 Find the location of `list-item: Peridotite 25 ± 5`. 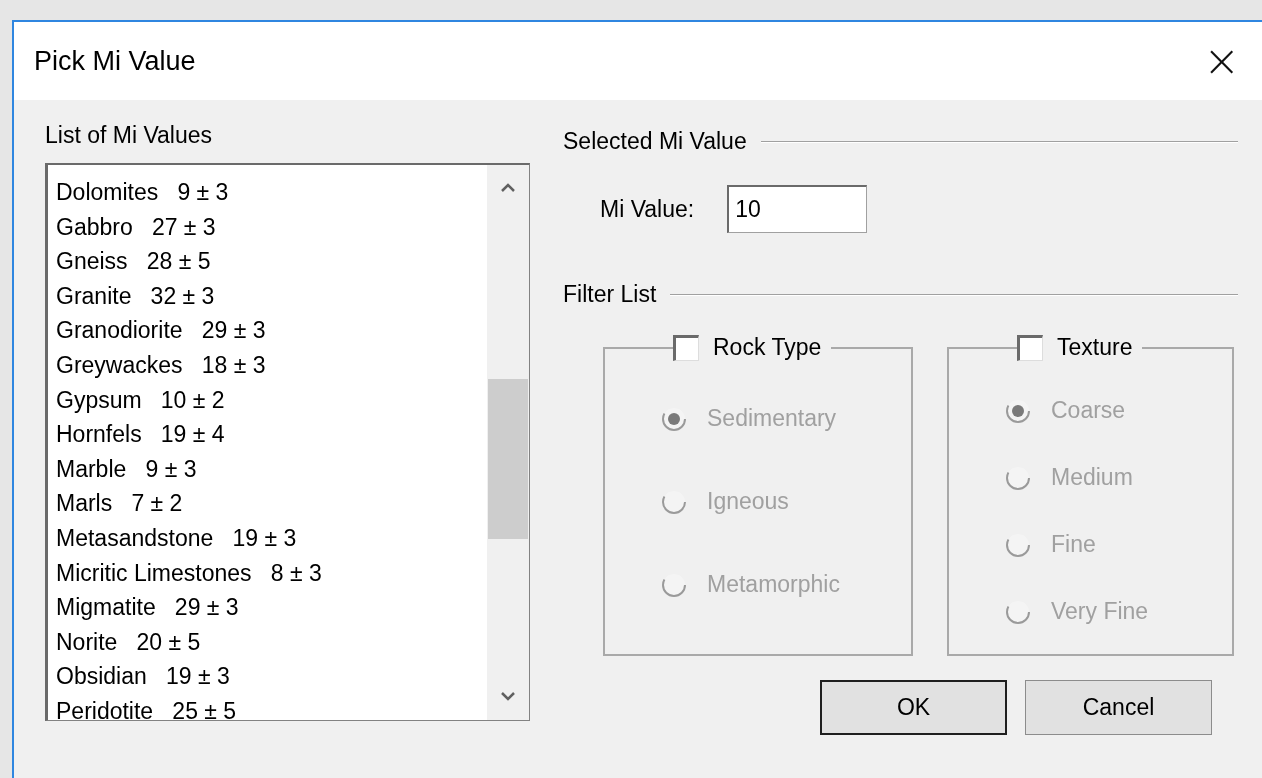

list-item: Peridotite 25 ± 5 is located at coordinates (271, 706).